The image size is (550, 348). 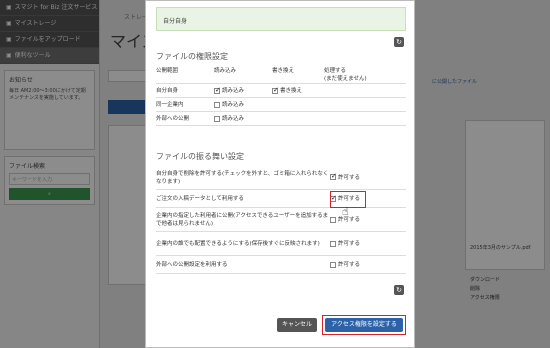 What do you see at coordinates (275, 90) in the screenshot?
I see `checkbox-write-self` at bounding box center [275, 90].